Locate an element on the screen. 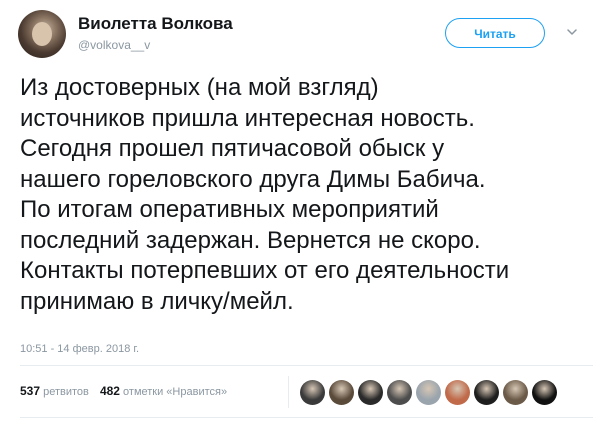 Image resolution: width=613 pixels, height=427 pixels. stats-separator is located at coordinates (288, 392).